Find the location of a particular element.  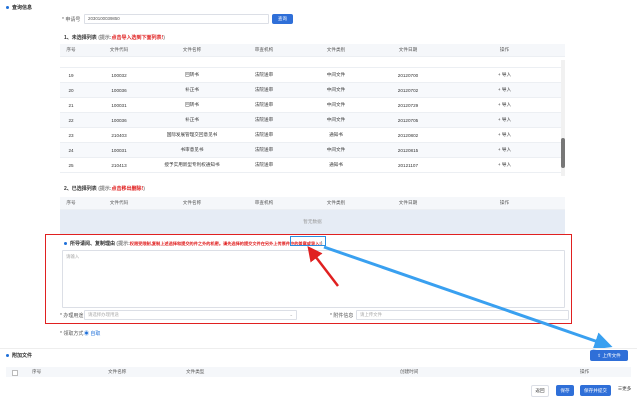

back-button-label: 返回 is located at coordinates (540, 390).